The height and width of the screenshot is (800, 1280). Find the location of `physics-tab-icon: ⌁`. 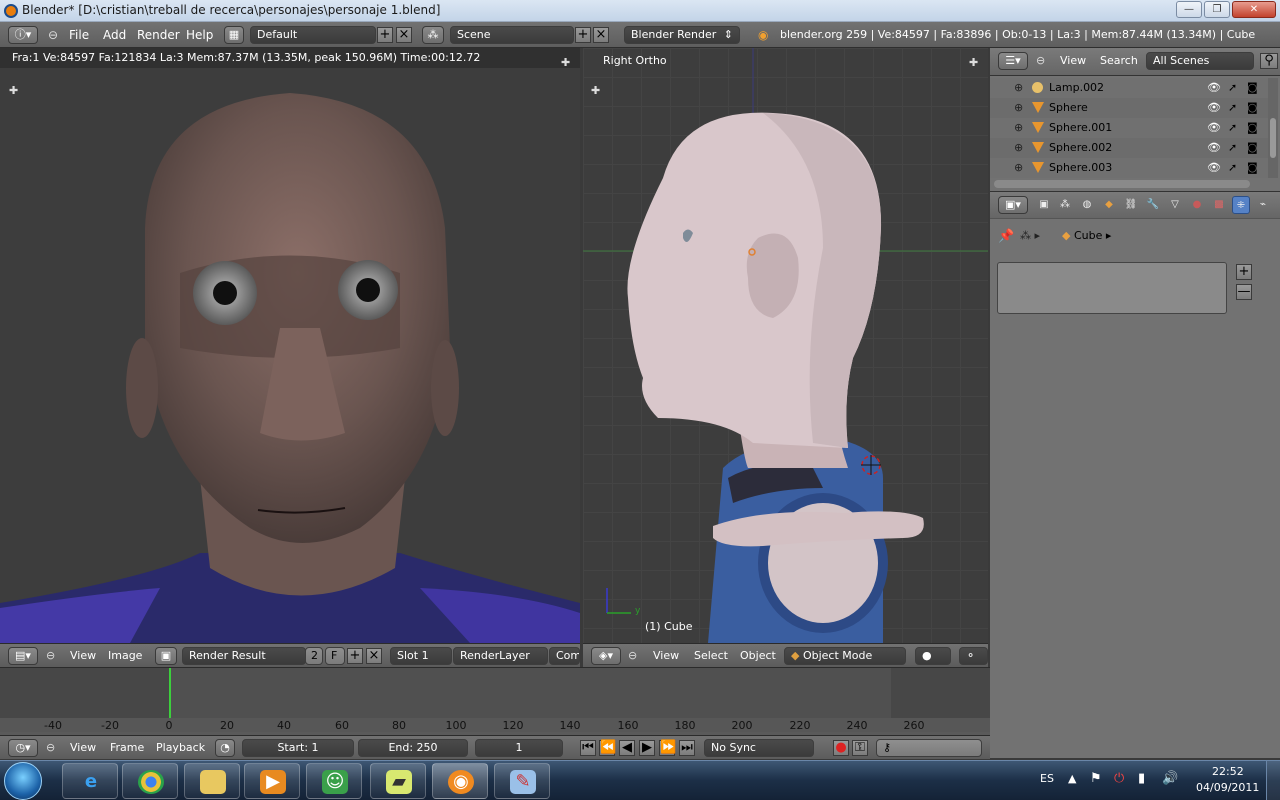

physics-tab-icon: ⌁ is located at coordinates (1263, 205).